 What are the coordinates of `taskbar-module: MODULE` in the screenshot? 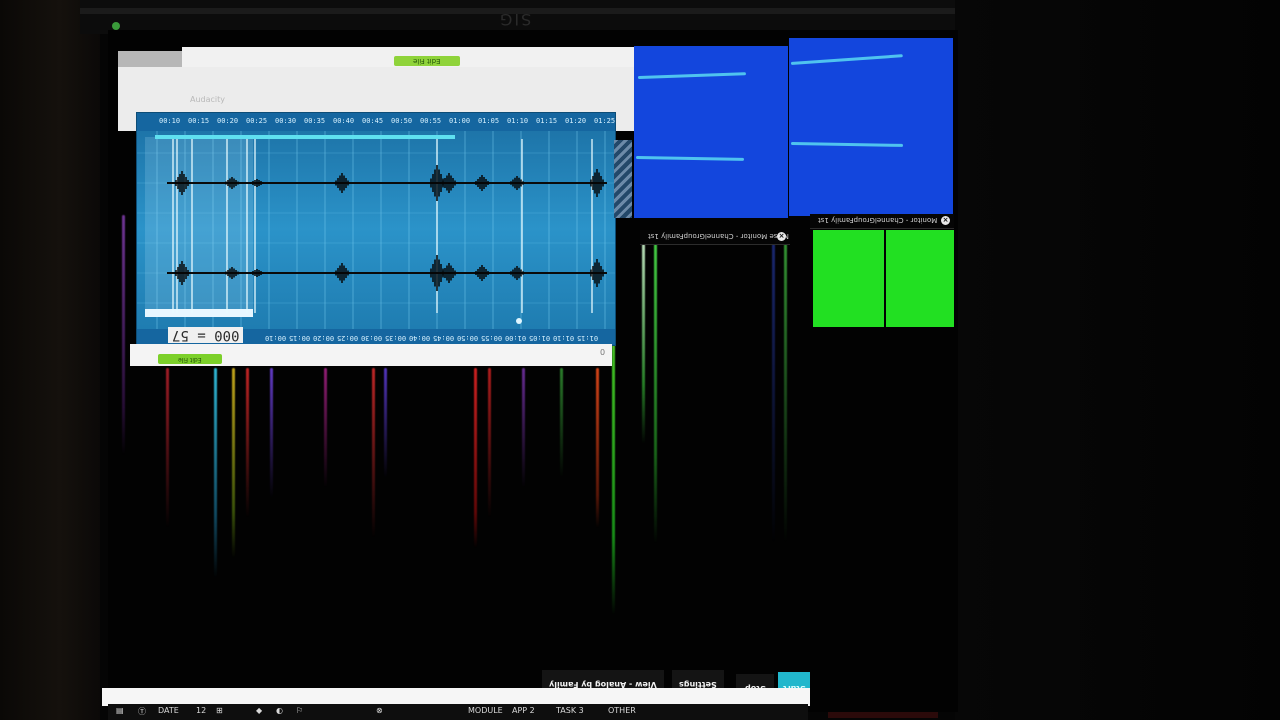 It's located at (485, 710).